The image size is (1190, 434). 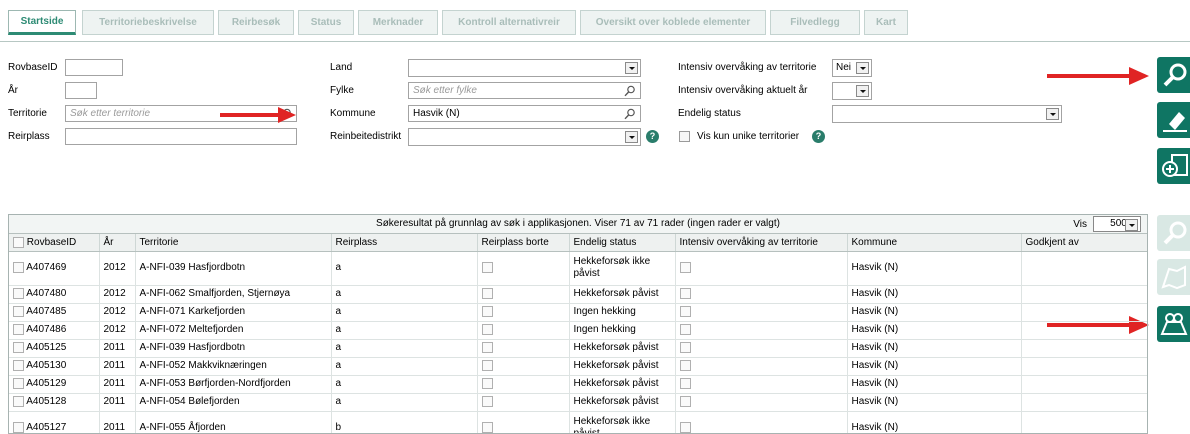 What do you see at coordinates (622, 243) in the screenshot?
I see `column-header-endelig-status: Endelig status` at bounding box center [622, 243].